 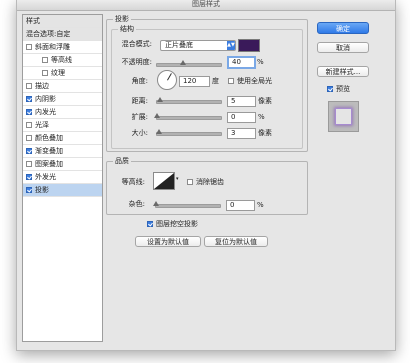 What do you see at coordinates (62, 86) in the screenshot?
I see `style-list-item: 描边` at bounding box center [62, 86].